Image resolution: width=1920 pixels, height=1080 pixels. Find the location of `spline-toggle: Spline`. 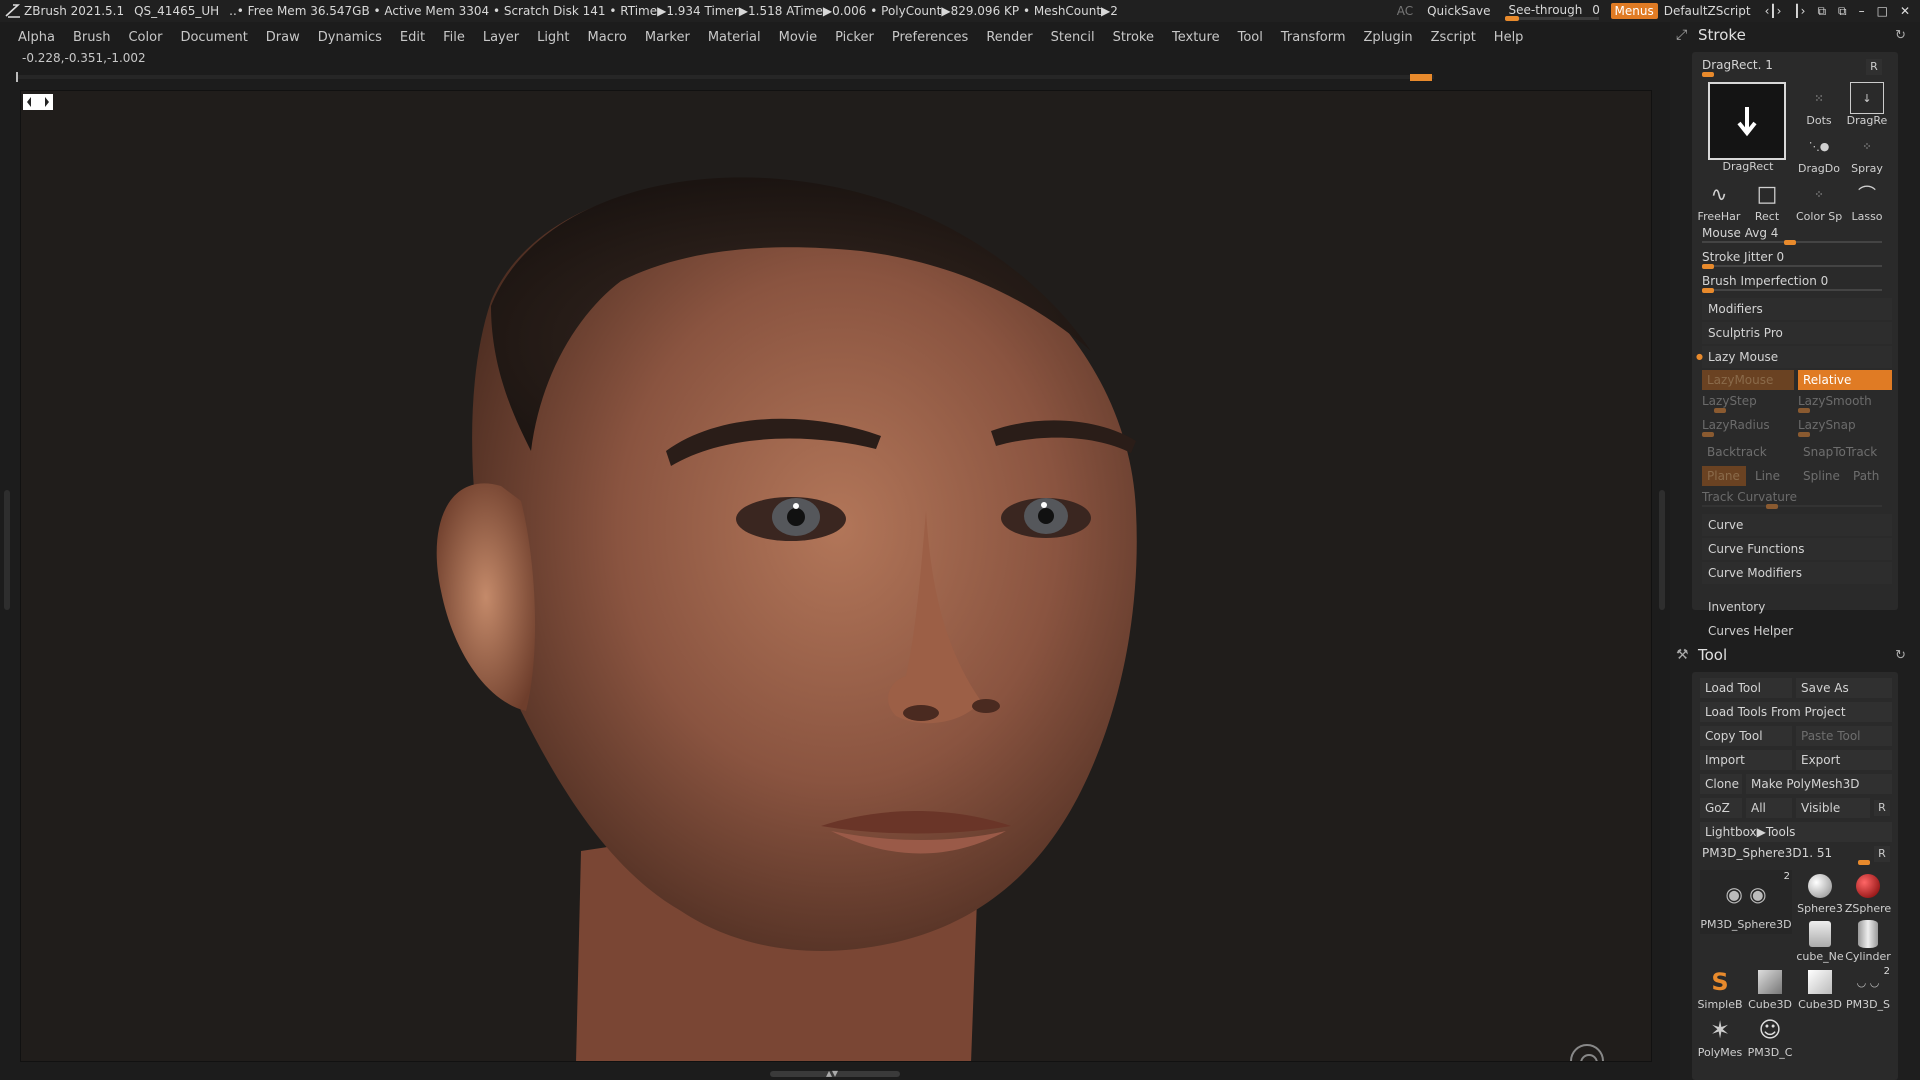

spline-toggle: Spline is located at coordinates (1821, 476).